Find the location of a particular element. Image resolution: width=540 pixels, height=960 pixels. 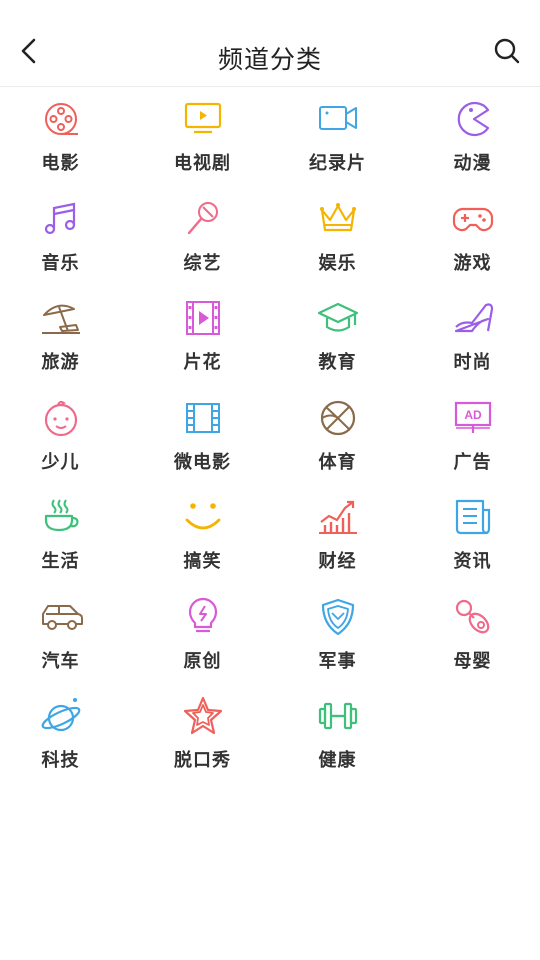

category-label: 体育 is located at coordinates (337, 462).